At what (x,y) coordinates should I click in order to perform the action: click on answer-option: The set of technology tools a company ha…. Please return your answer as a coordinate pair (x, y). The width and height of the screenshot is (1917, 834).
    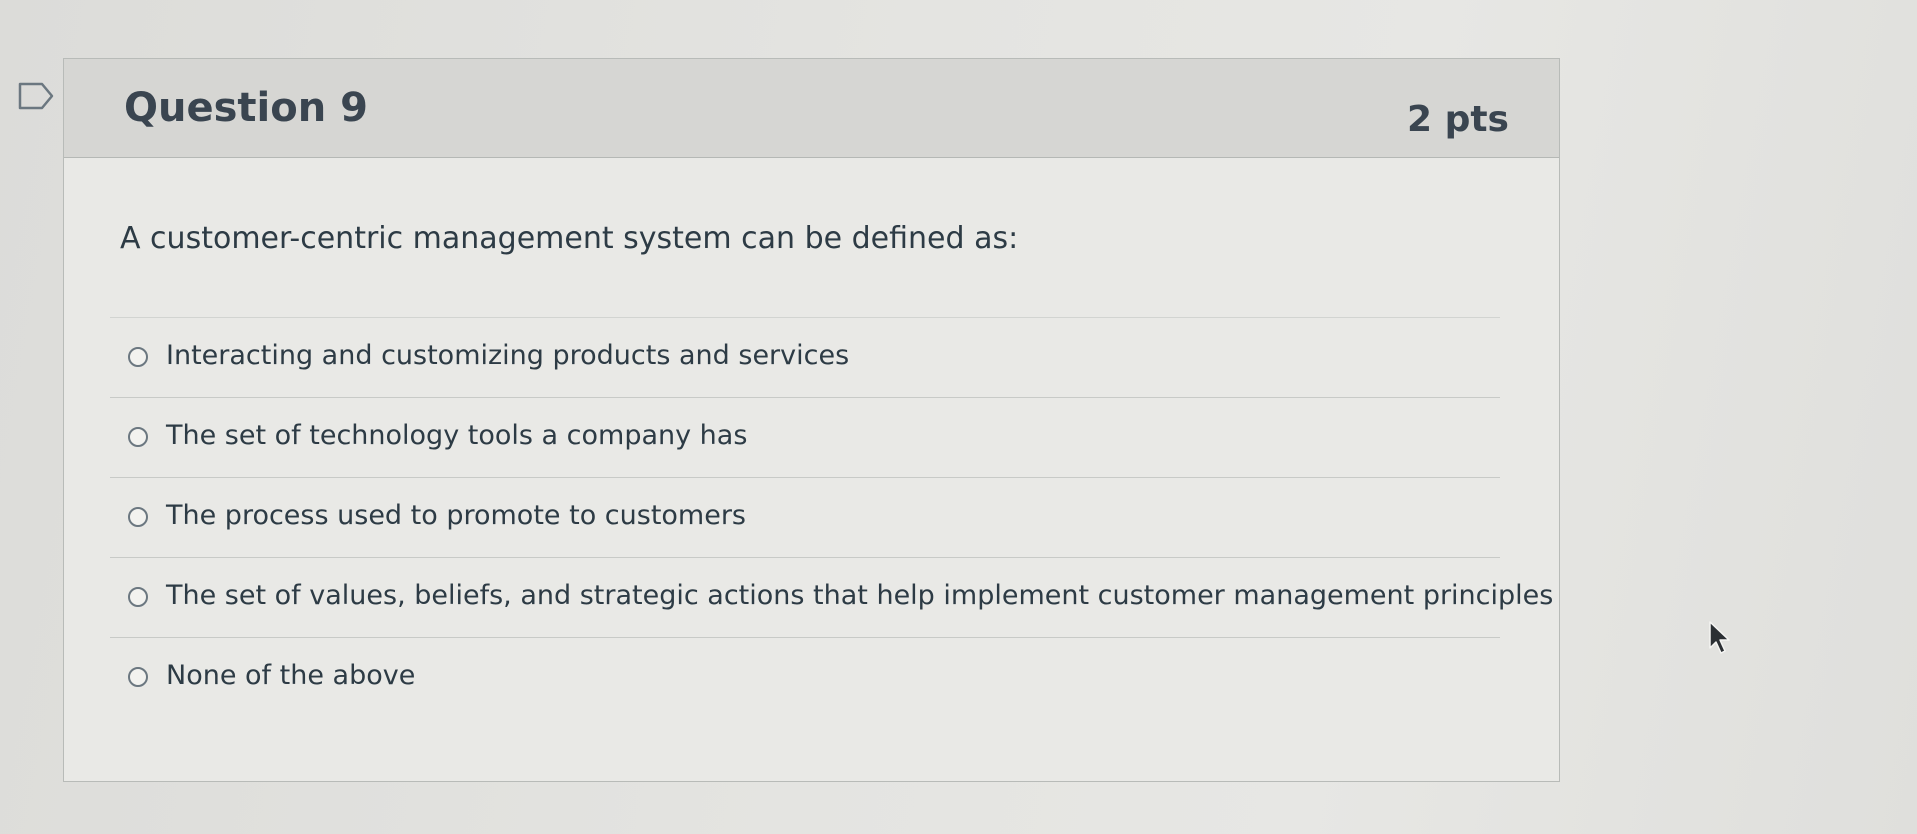
    Looking at the image, I should click on (805, 437).